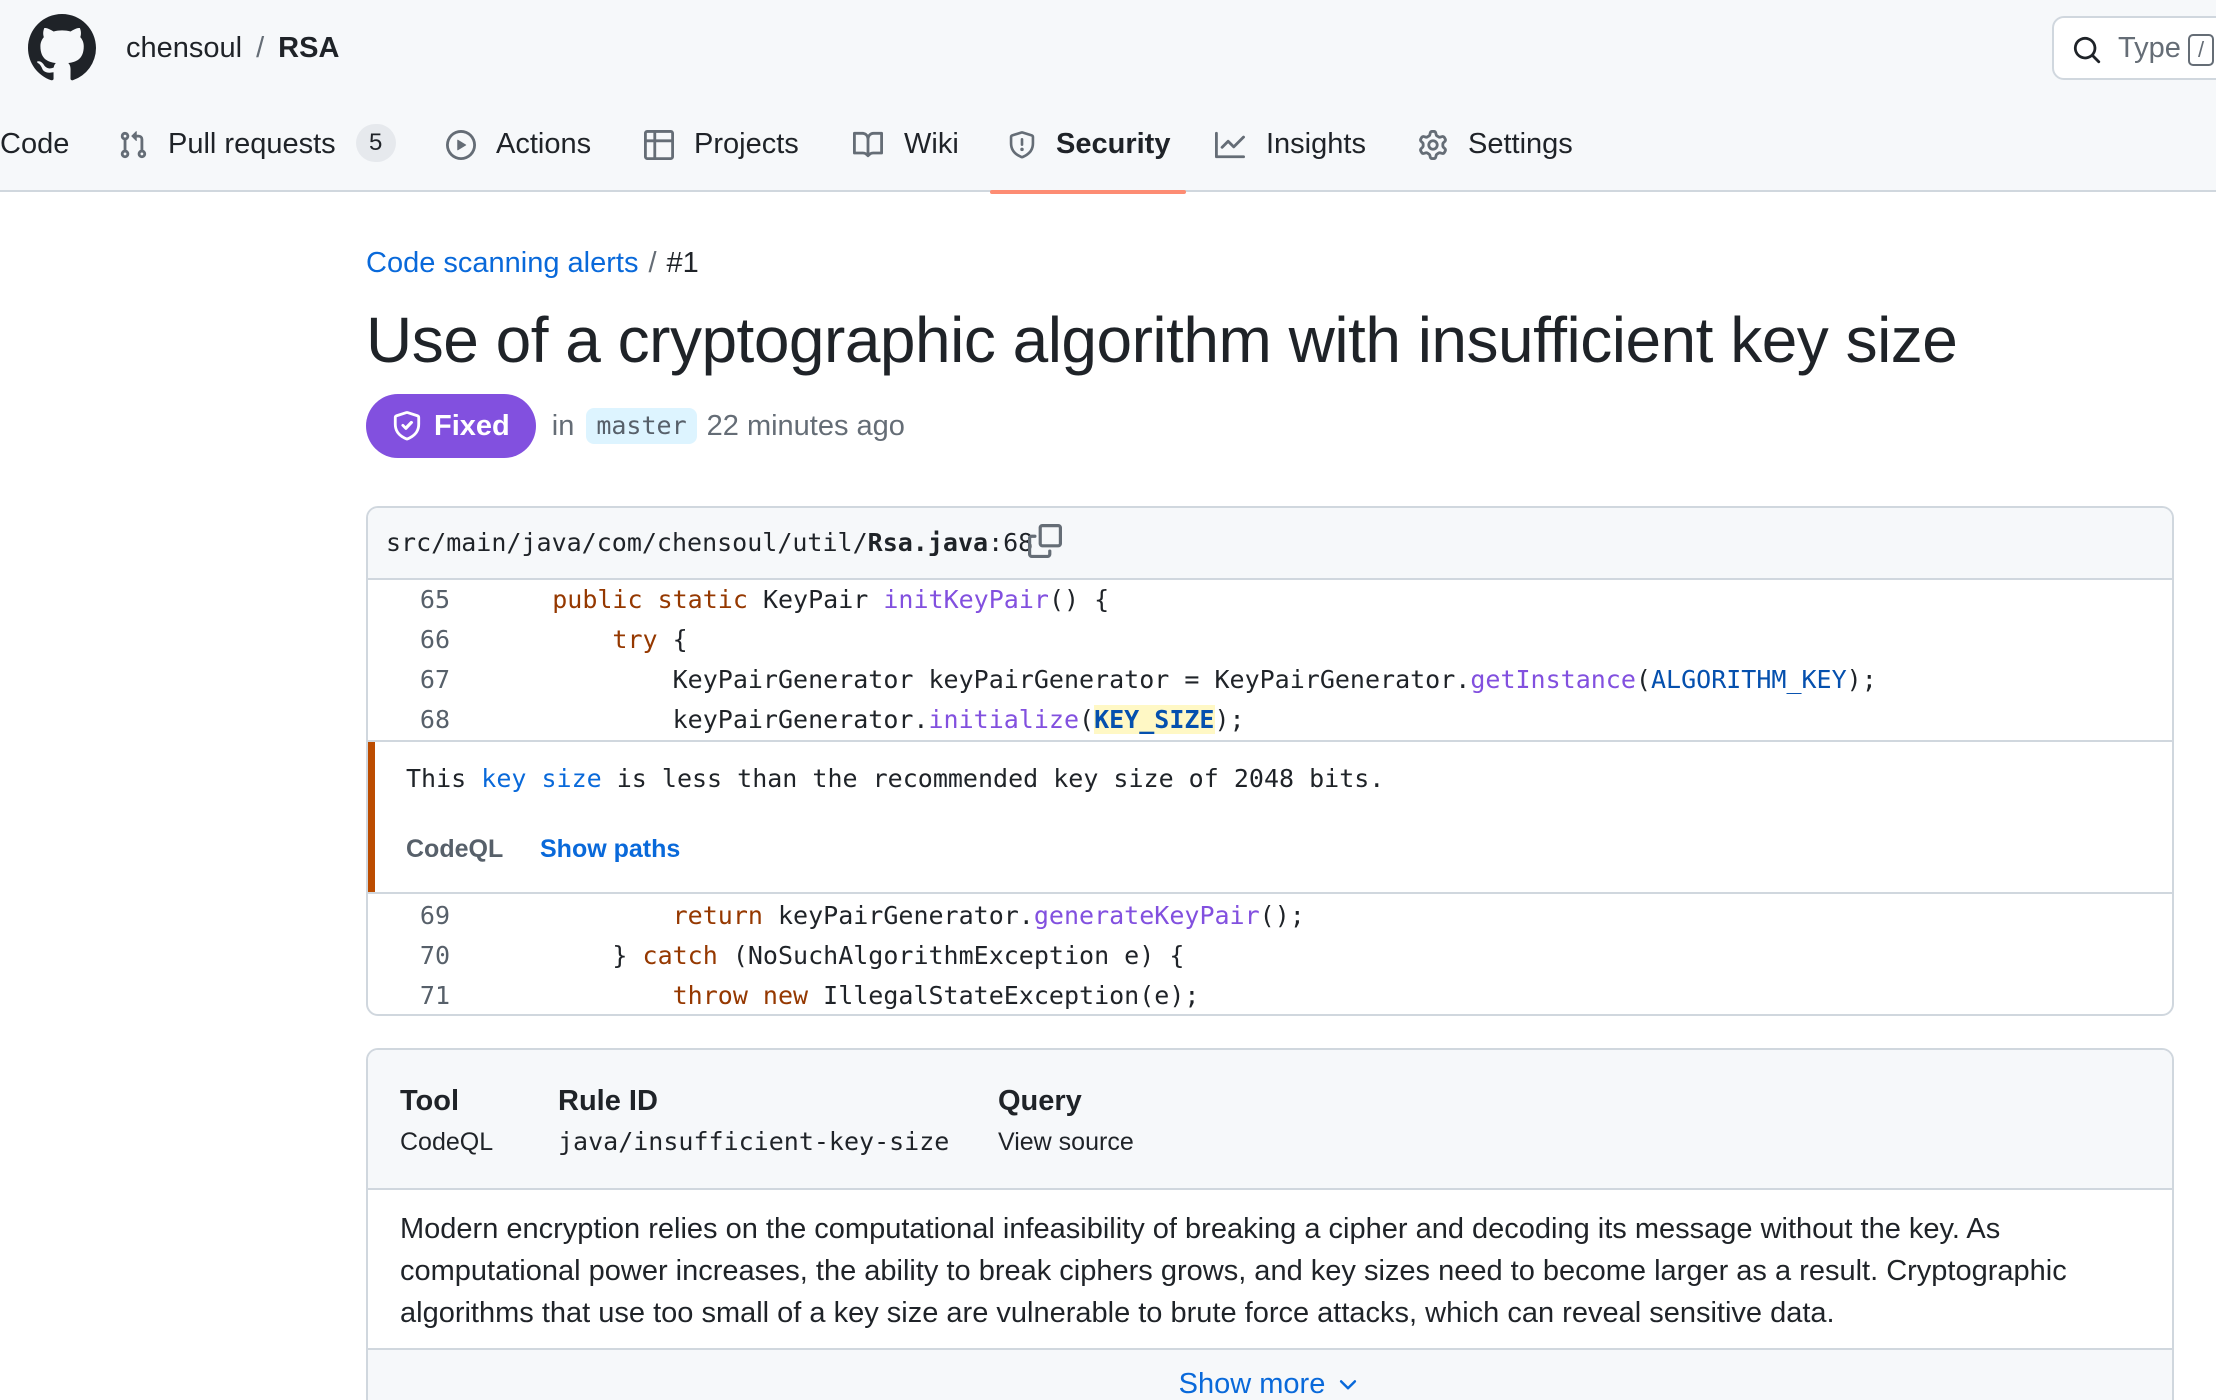 Image resolution: width=2216 pixels, height=1400 pixels. Describe the element at coordinates (1087, 719) in the screenshot. I see `code-token: (` at that location.